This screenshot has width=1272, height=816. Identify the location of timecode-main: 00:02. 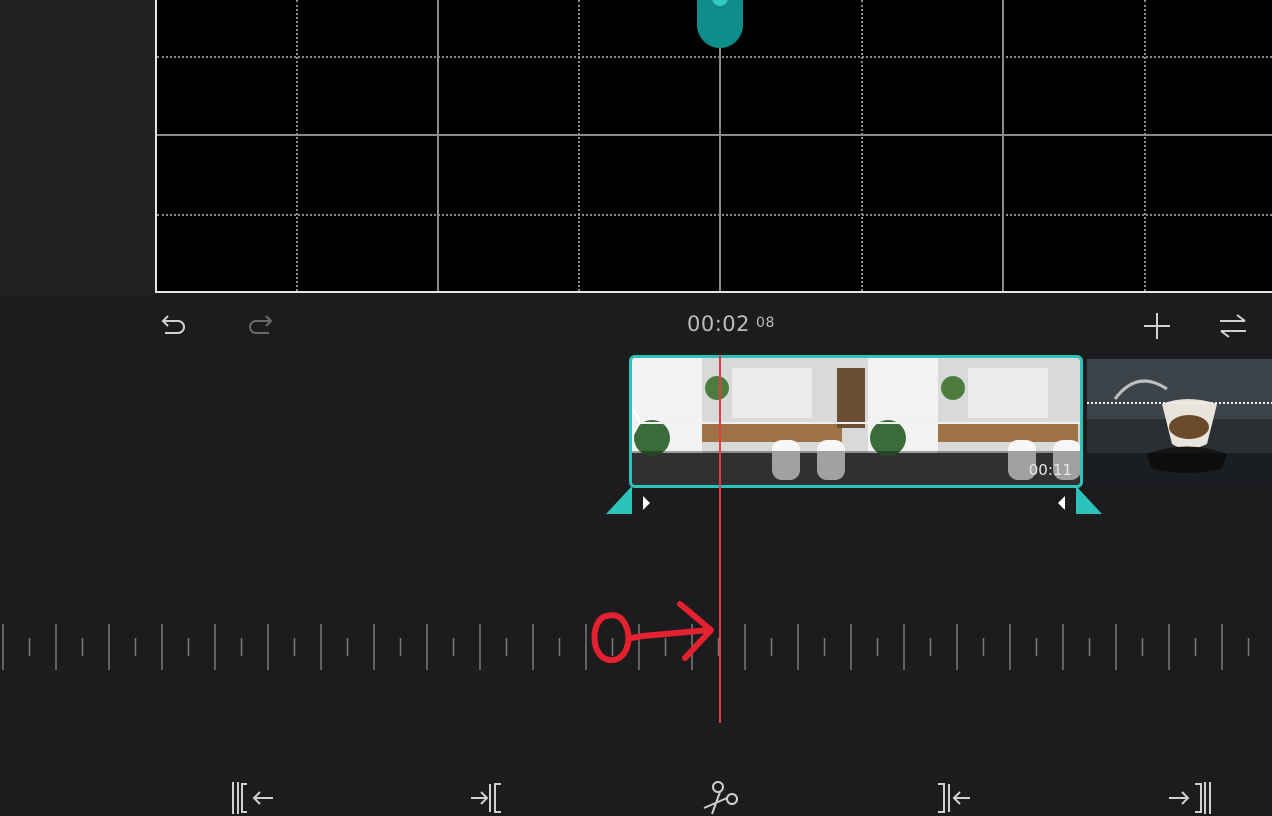
(719, 324).